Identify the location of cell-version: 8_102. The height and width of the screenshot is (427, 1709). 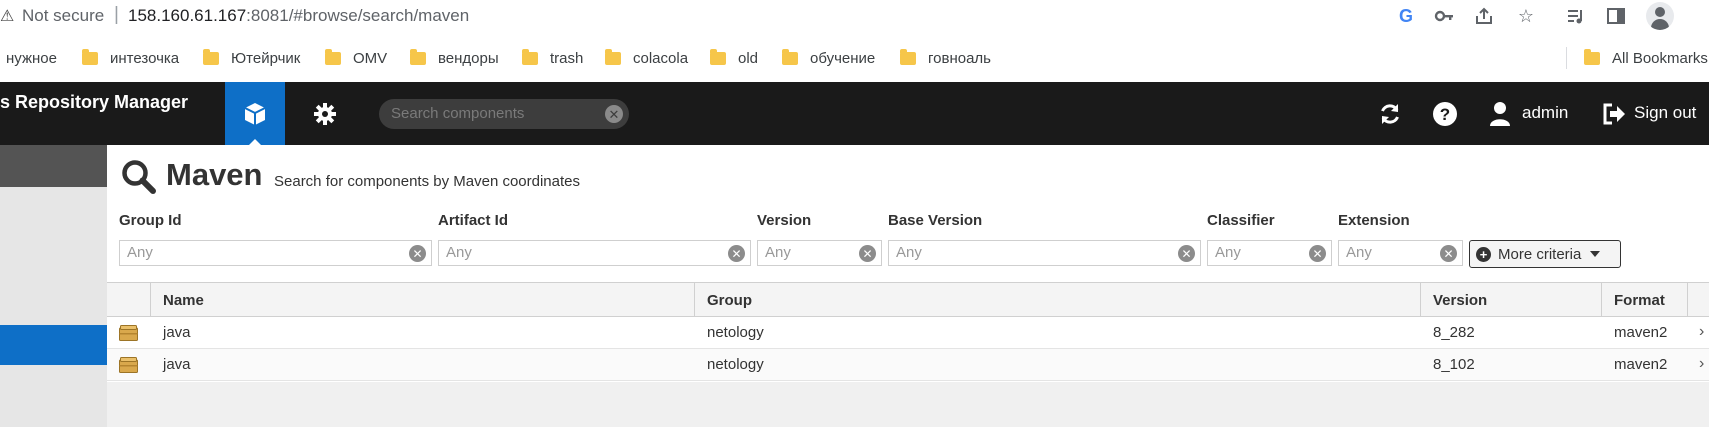
(1454, 364).